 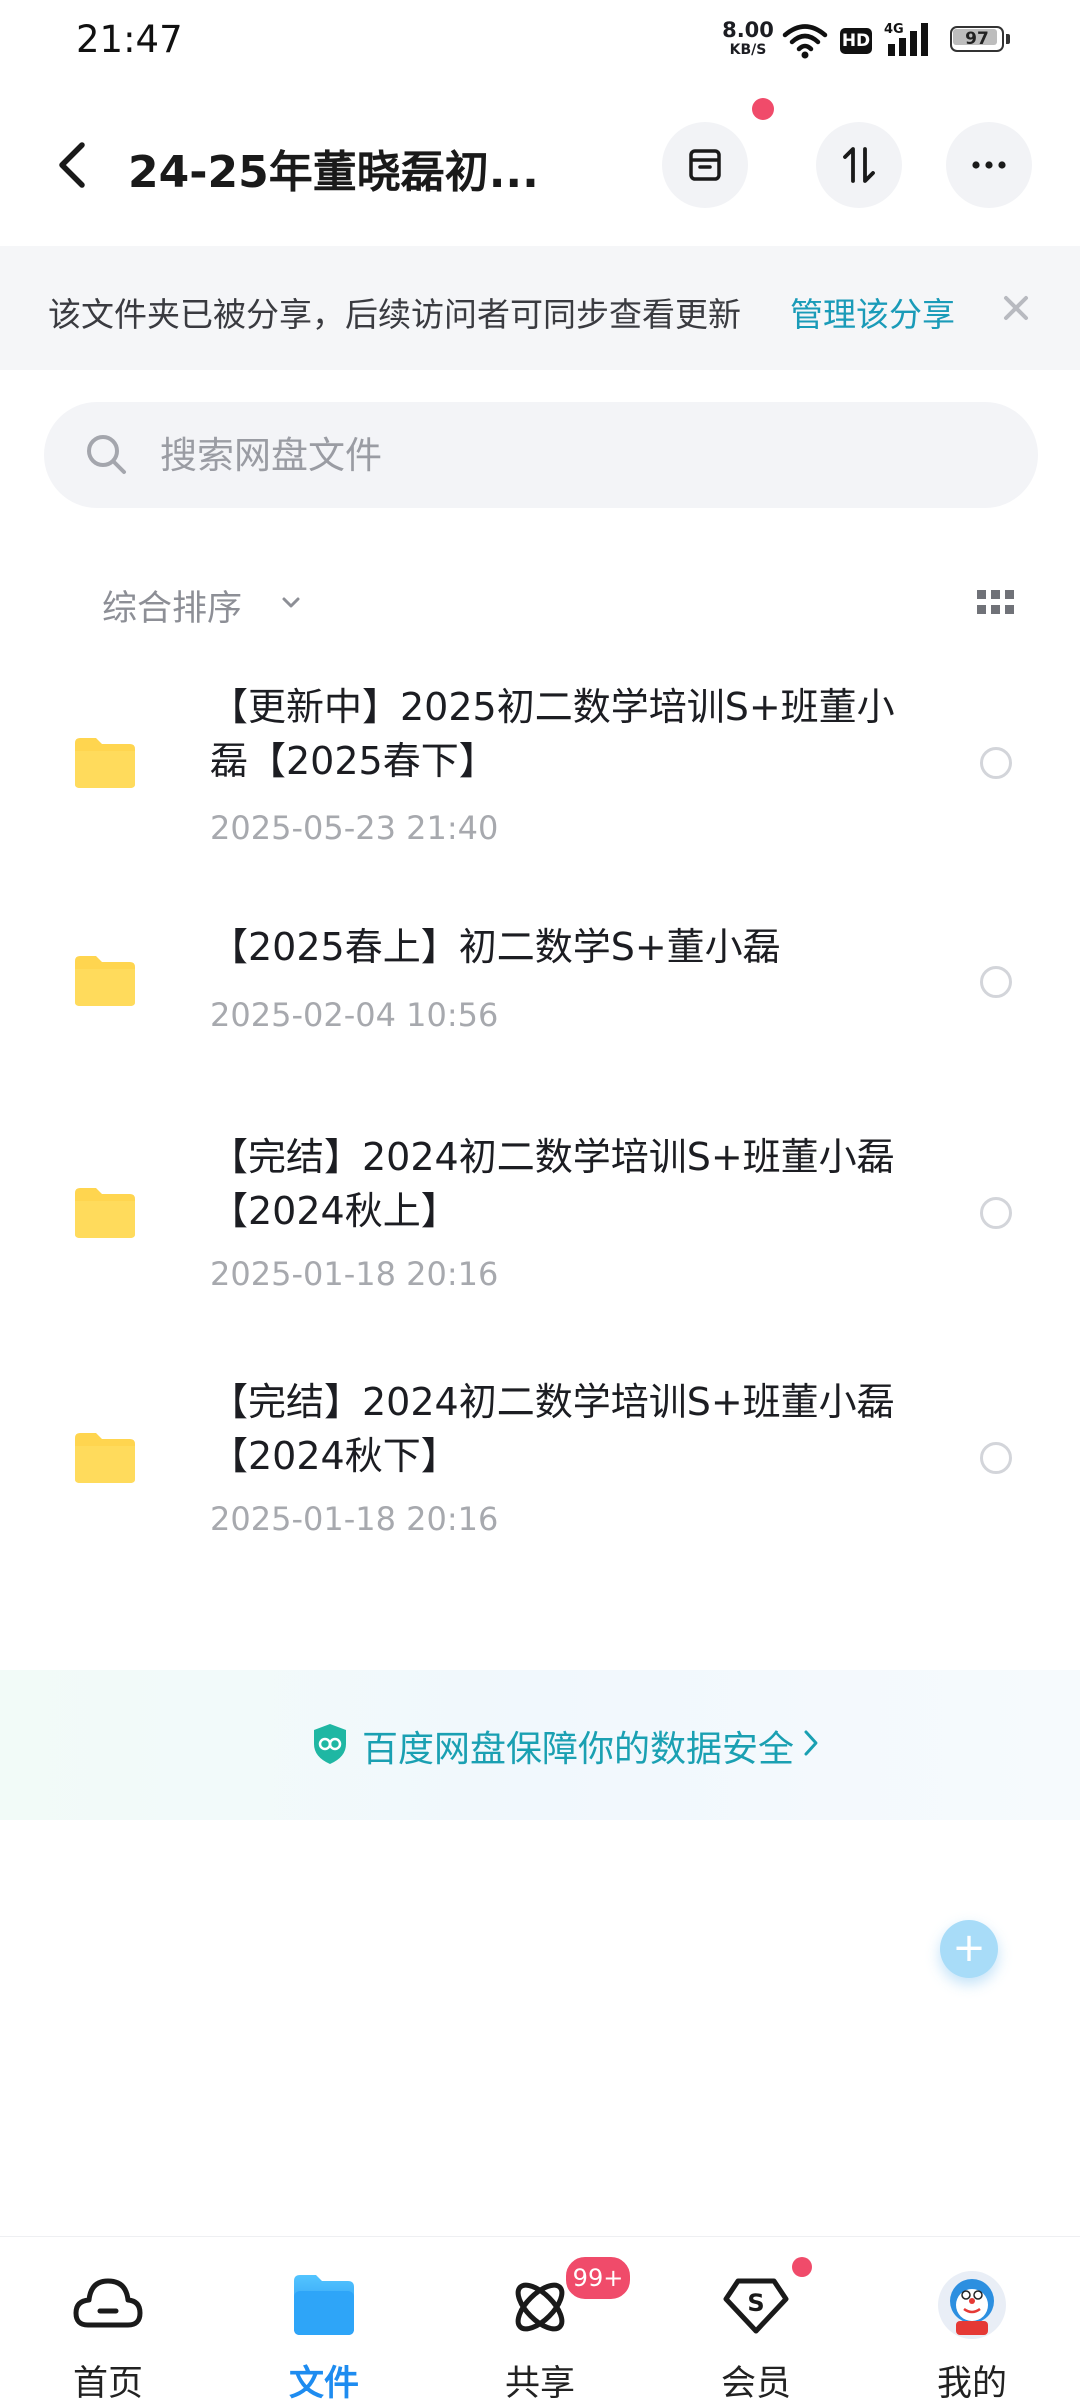 What do you see at coordinates (540, 2318) in the screenshot?
I see `bottom-nav: 首页 文件 共享 99+ S 会员 我的` at bounding box center [540, 2318].